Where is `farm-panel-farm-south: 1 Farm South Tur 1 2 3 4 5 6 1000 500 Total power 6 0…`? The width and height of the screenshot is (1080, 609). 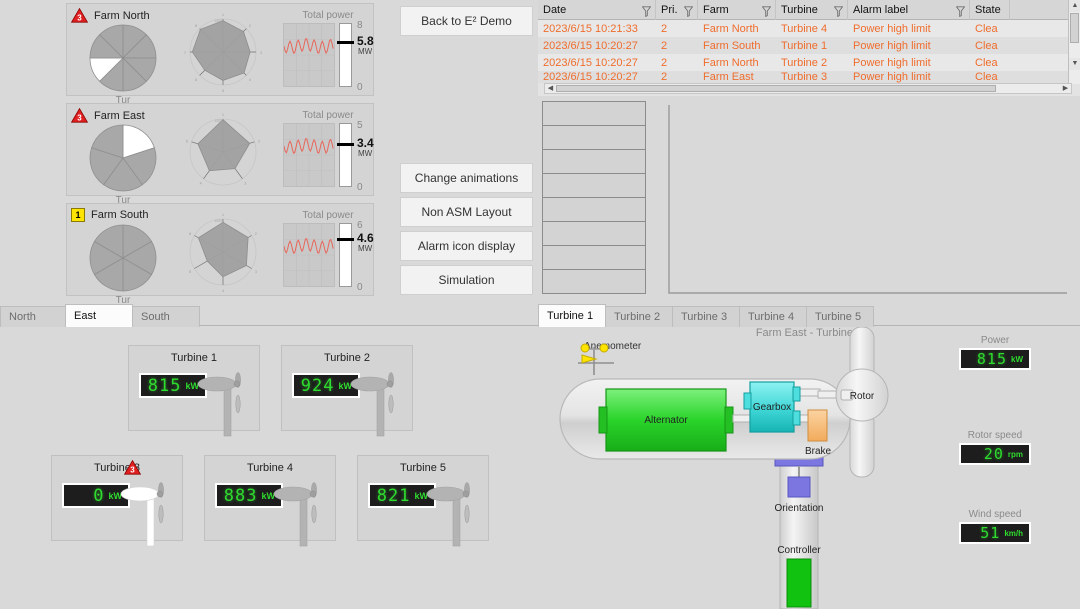
farm-panel-farm-south: 1 Farm South Tur 1 2 3 4 5 6 1000 500 Total power 6 0… is located at coordinates (220, 254).